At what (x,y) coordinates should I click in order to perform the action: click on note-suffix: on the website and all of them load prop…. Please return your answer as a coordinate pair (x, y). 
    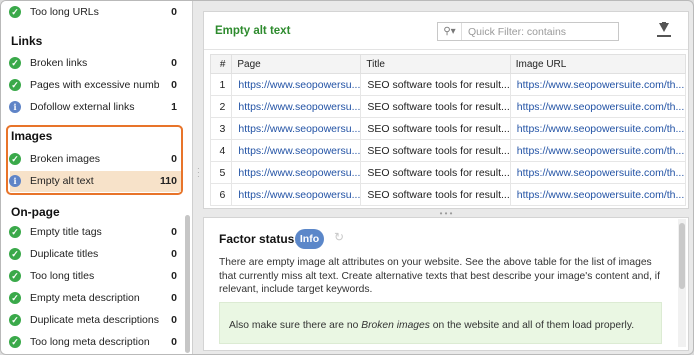
    Looking at the image, I should click on (532, 325).